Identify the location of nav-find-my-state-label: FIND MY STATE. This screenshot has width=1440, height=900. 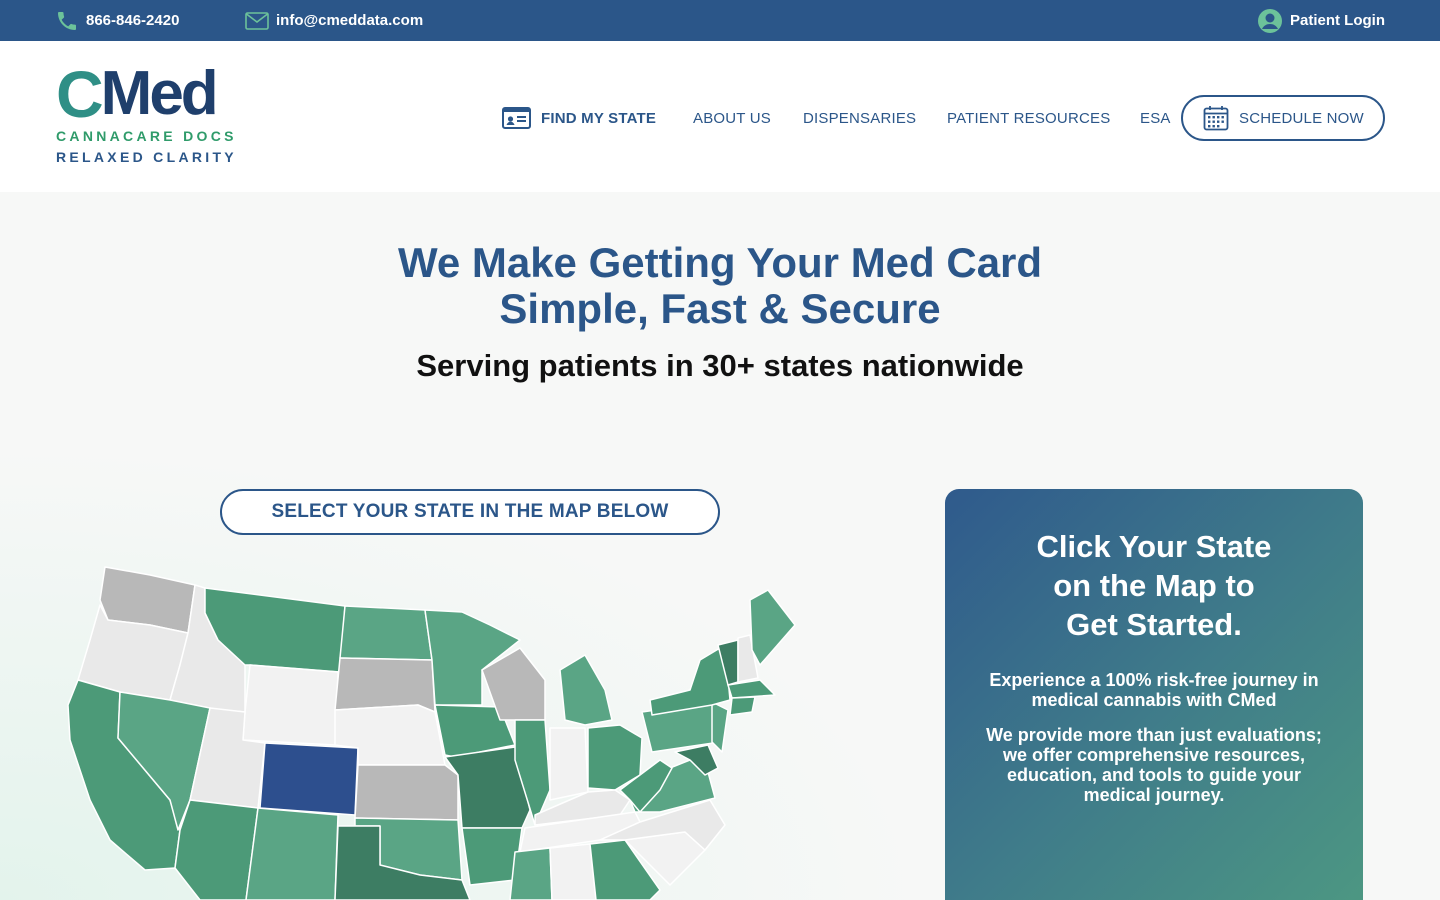
(599, 118).